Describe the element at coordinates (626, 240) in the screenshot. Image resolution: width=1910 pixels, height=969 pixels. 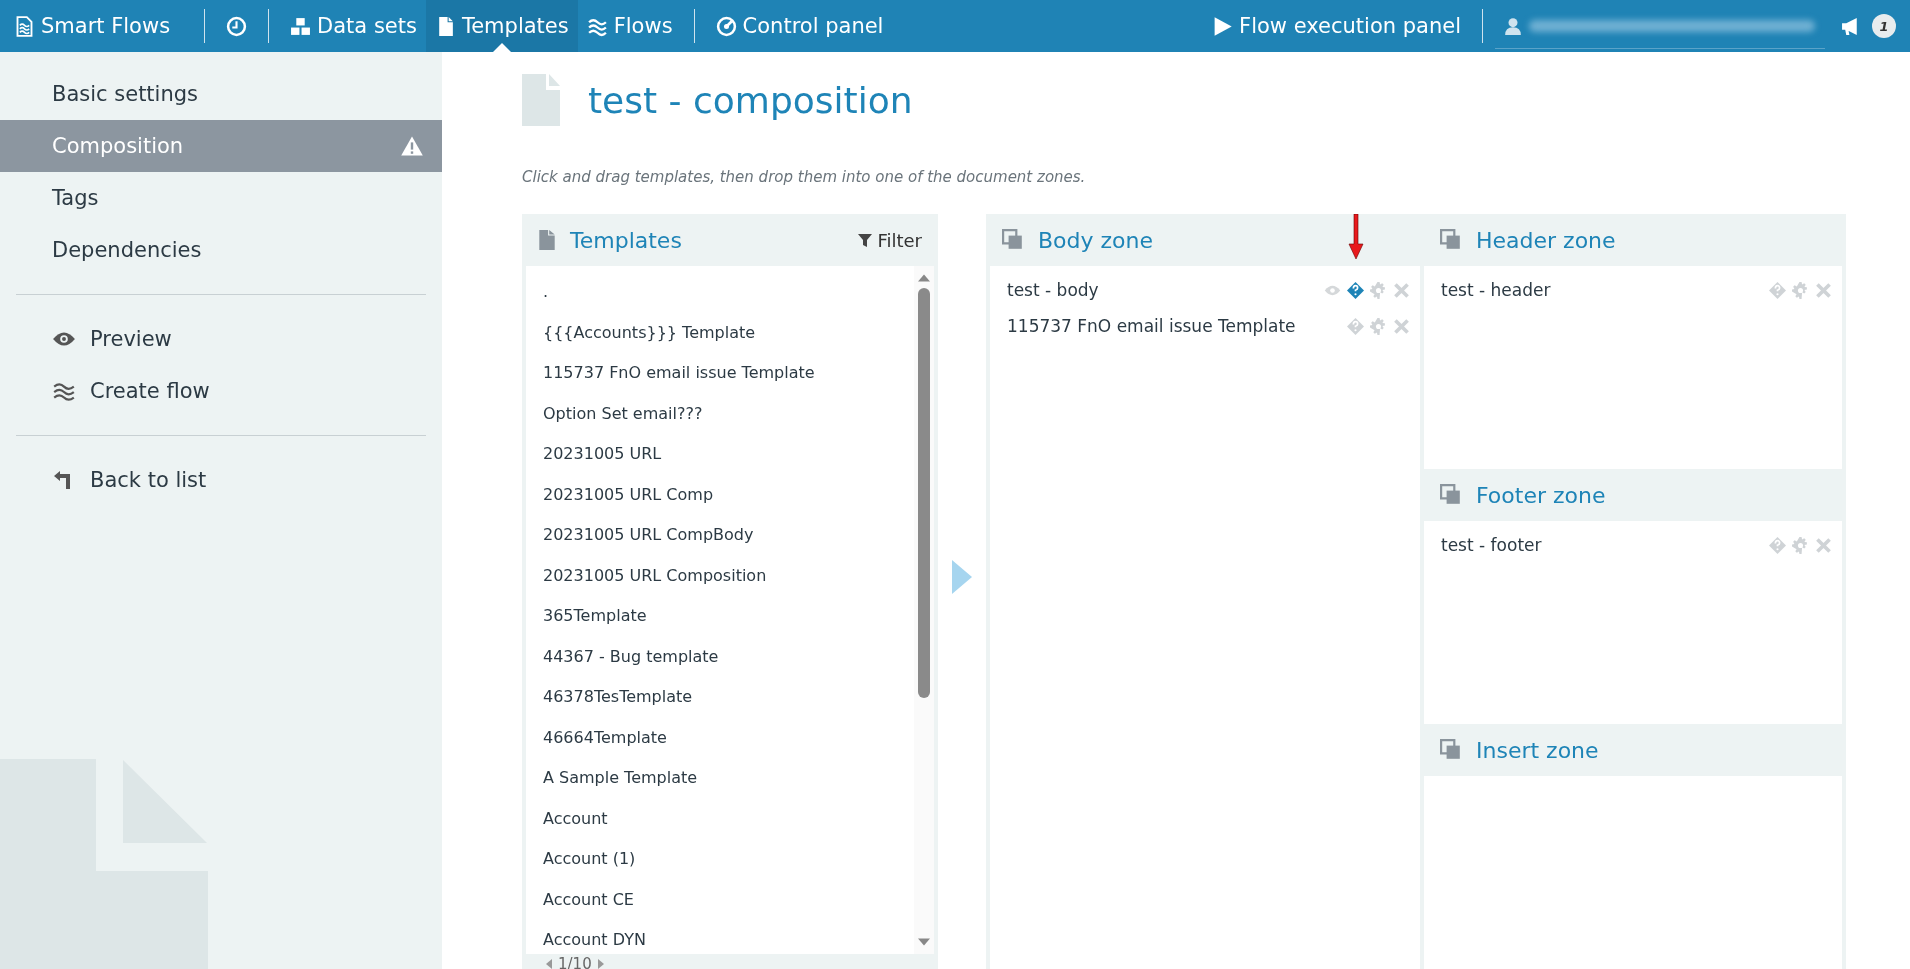
I see `panel-title: Templates` at that location.